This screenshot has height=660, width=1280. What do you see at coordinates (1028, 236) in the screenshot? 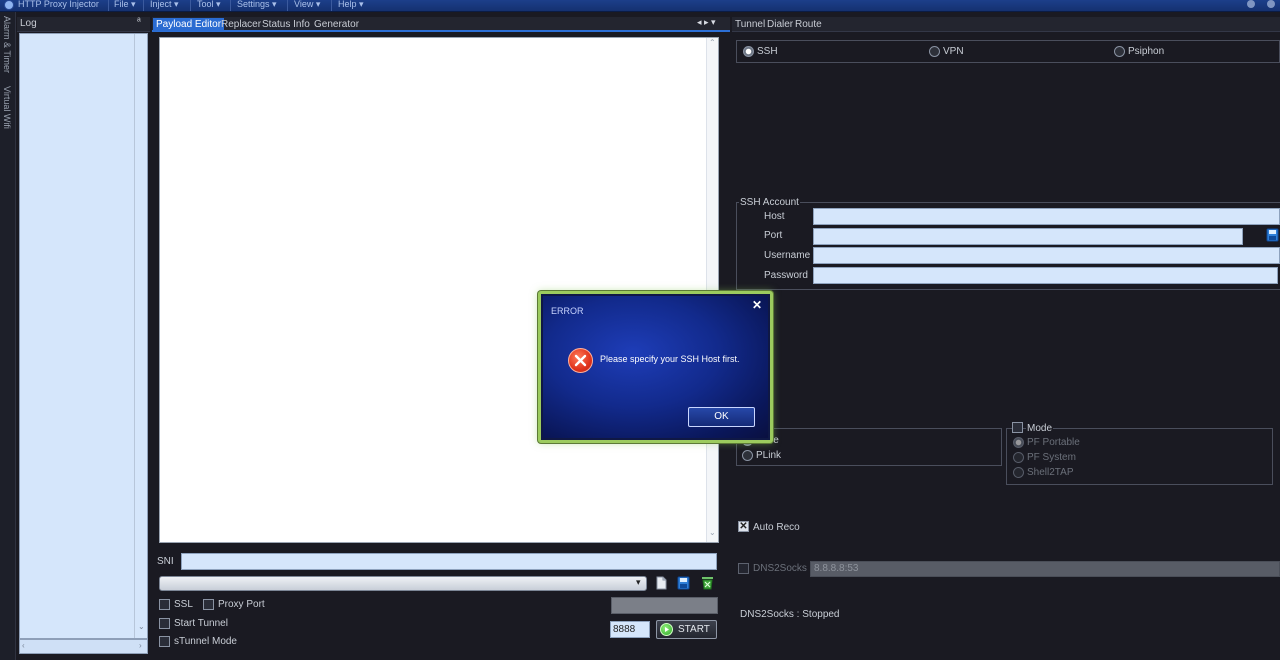
I see `ssh-port-input` at bounding box center [1028, 236].